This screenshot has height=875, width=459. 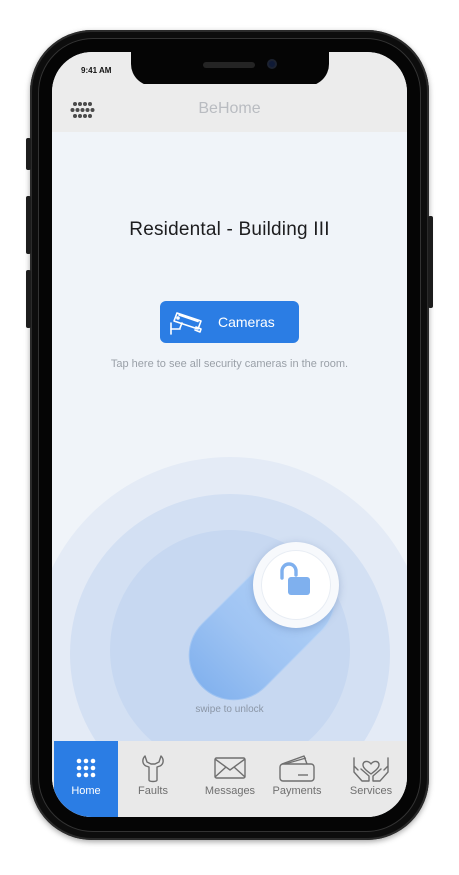 What do you see at coordinates (297, 791) in the screenshot?
I see `tab-payments-label: Payments` at bounding box center [297, 791].